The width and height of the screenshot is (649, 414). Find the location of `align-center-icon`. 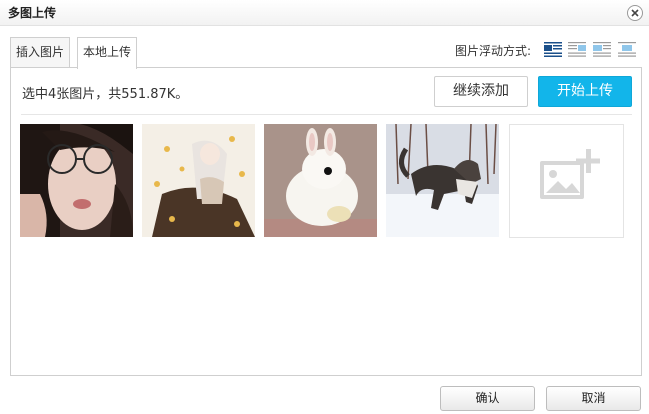

align-center-icon is located at coordinates (627, 49).